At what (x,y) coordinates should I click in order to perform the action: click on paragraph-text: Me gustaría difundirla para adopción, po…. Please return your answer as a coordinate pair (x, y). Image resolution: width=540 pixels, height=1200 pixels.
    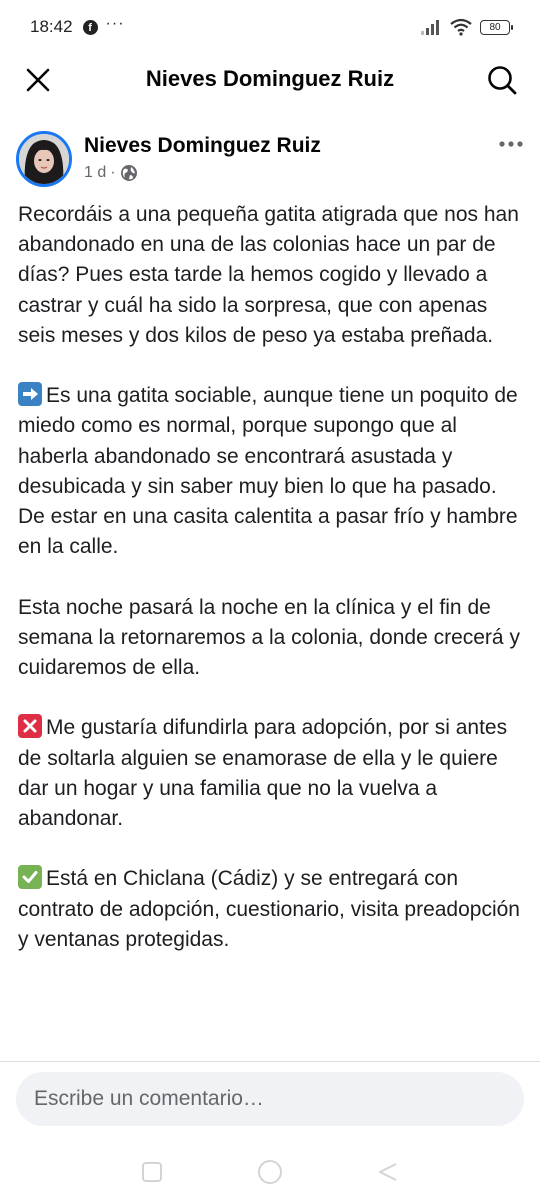
    Looking at the image, I should click on (263, 773).